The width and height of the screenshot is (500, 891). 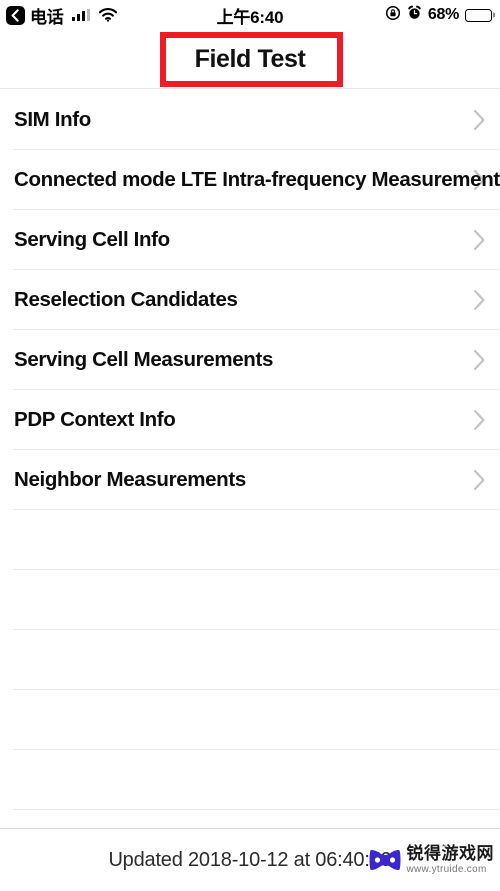 What do you see at coordinates (446, 869) in the screenshot?
I see `watermark-site-url: www.ytruide.com` at bounding box center [446, 869].